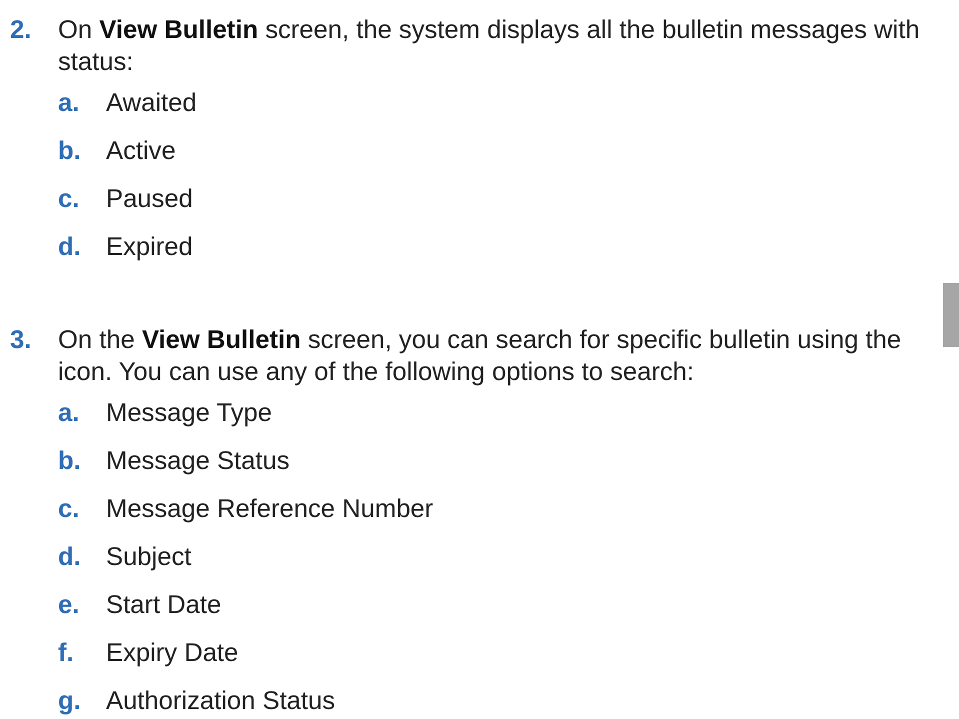  I want to click on item-text: Expiry Date, so click(172, 653).